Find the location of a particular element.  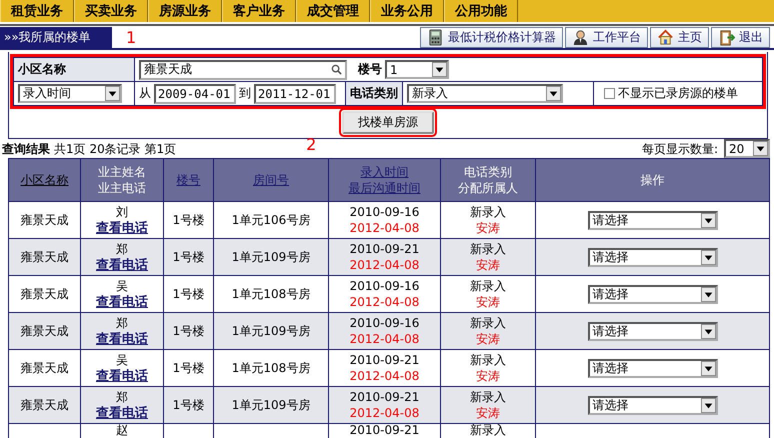

annotation-number: 1 is located at coordinates (131, 37).